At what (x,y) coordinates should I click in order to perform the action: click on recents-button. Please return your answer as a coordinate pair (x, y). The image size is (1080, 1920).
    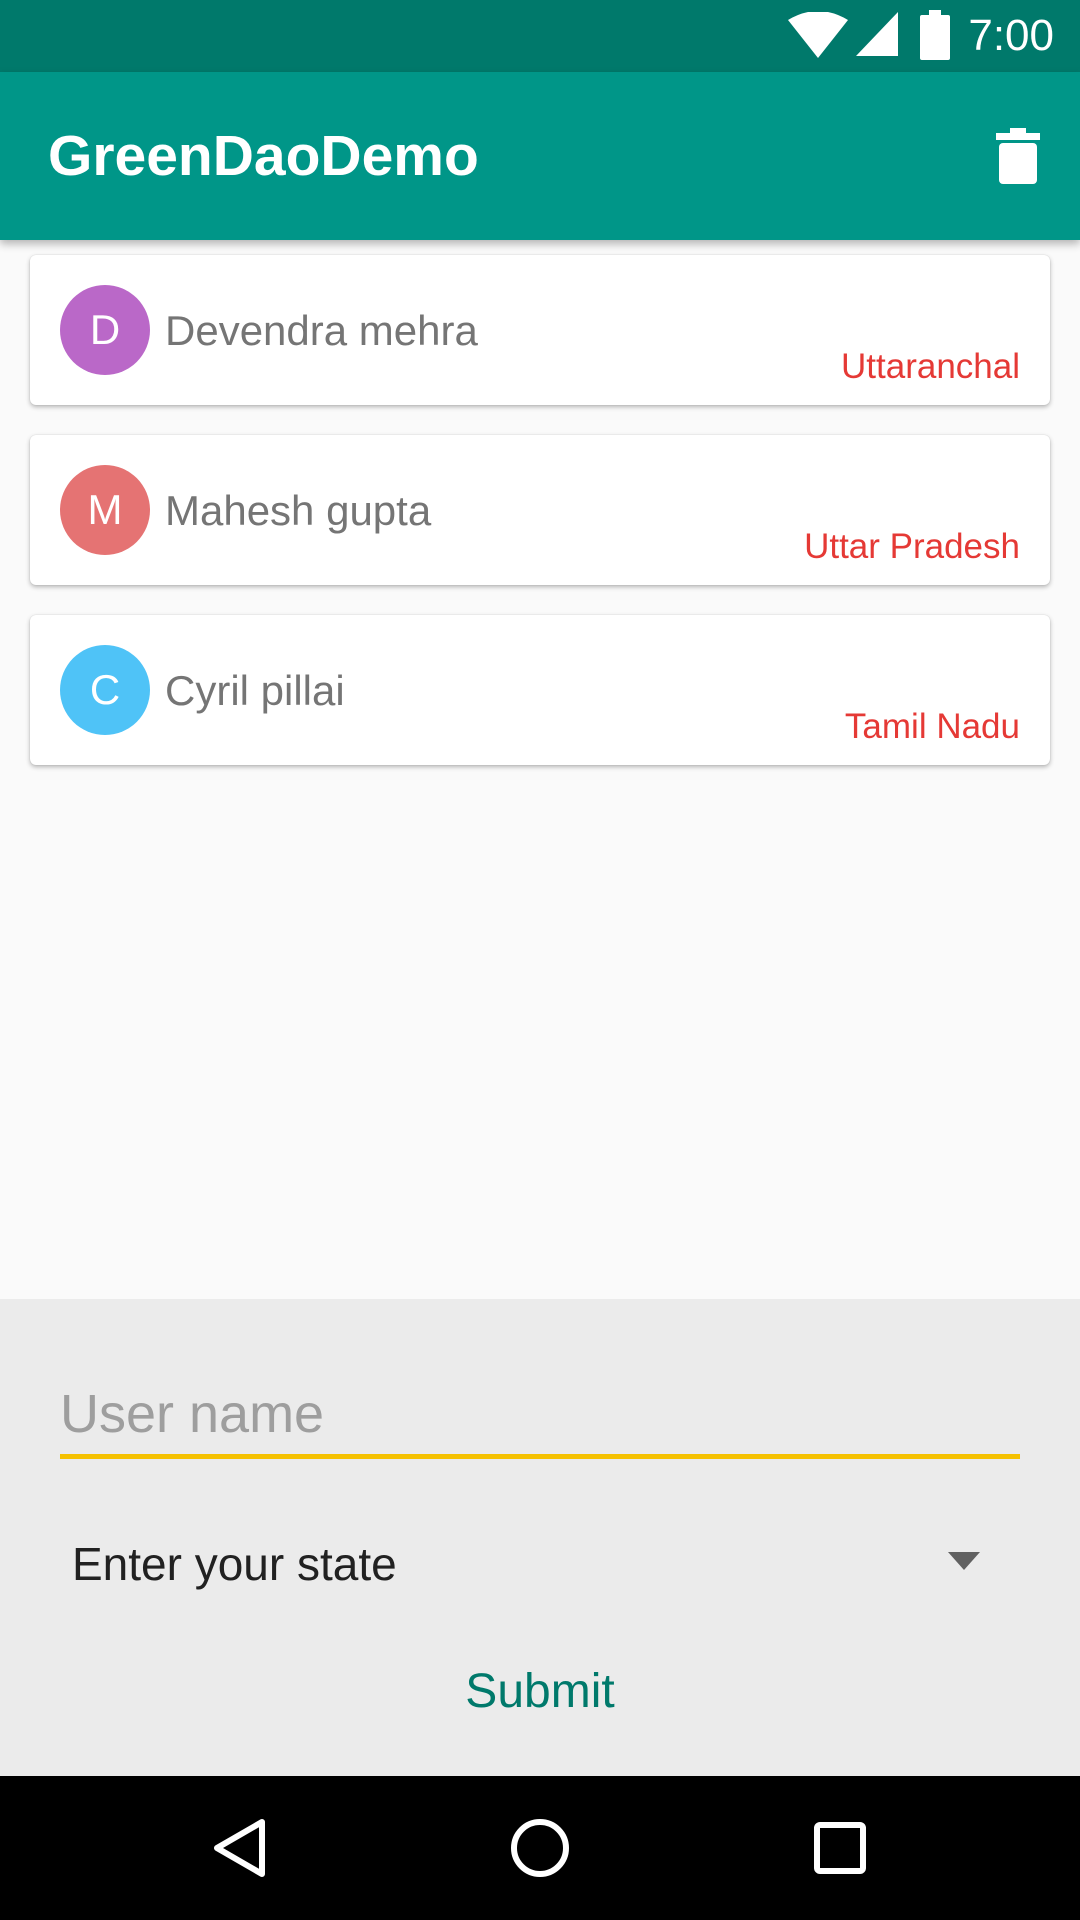
    Looking at the image, I should click on (840, 1848).